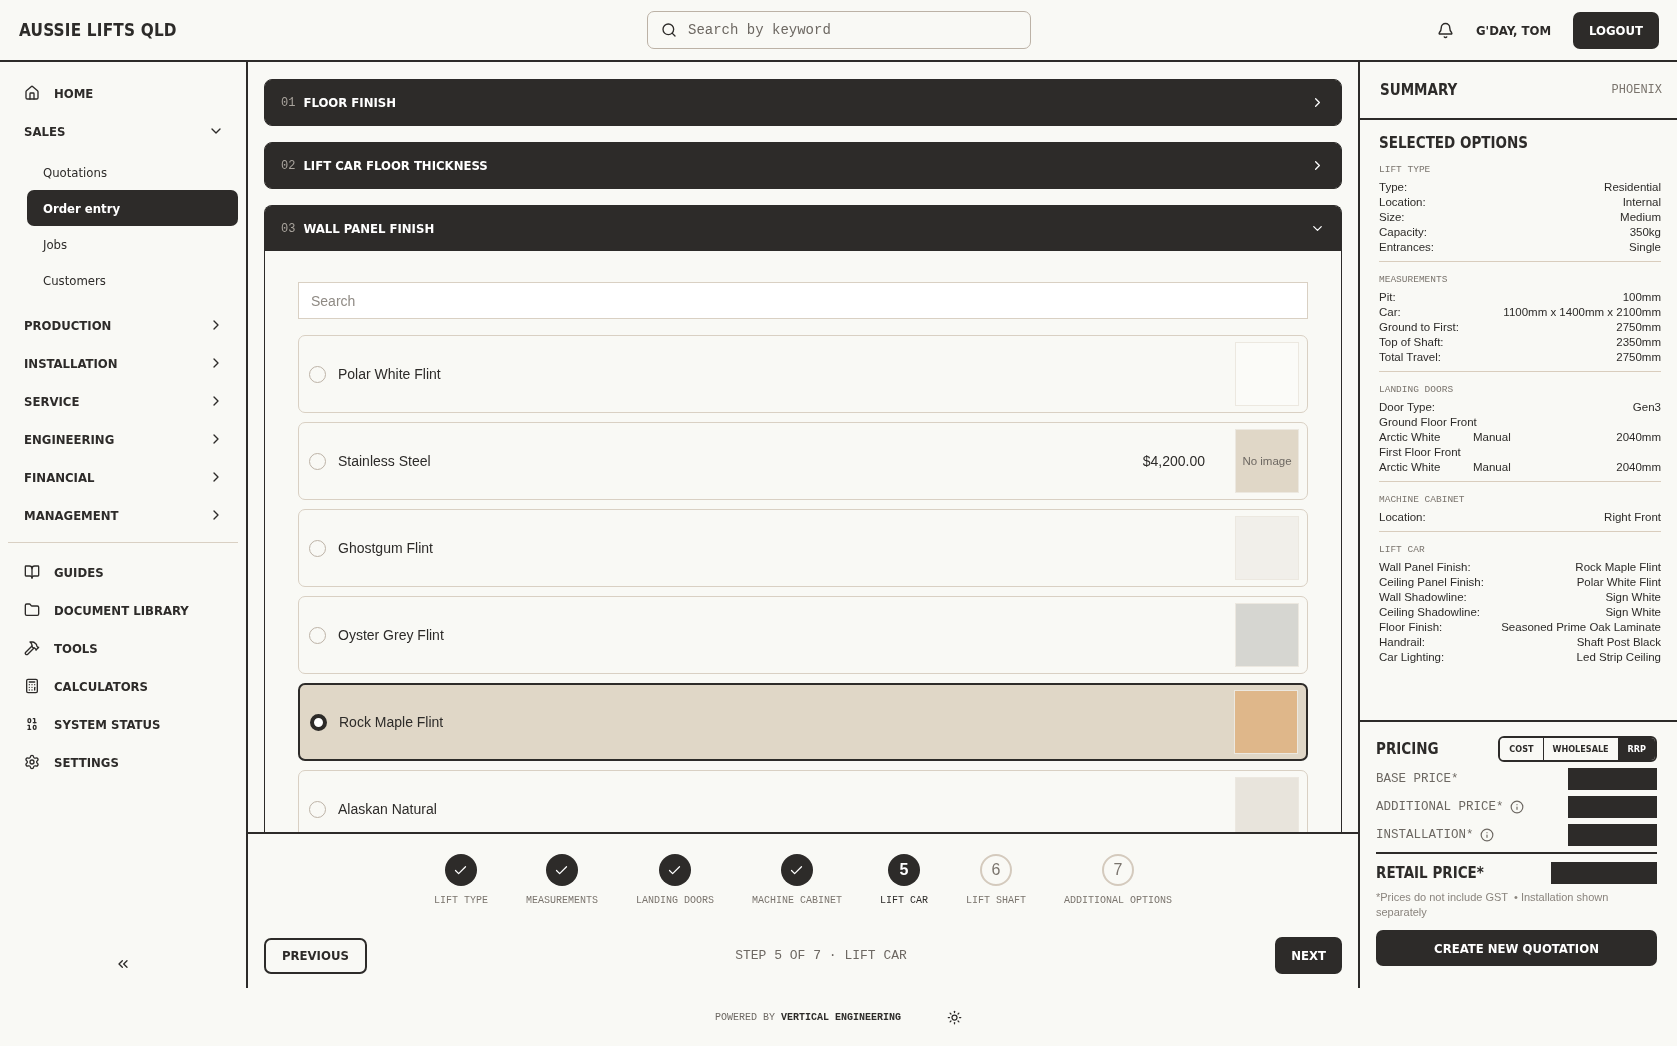 This screenshot has height=1046, width=1677. What do you see at coordinates (996, 900) in the screenshot?
I see `step-label: LIFT SHAFT` at bounding box center [996, 900].